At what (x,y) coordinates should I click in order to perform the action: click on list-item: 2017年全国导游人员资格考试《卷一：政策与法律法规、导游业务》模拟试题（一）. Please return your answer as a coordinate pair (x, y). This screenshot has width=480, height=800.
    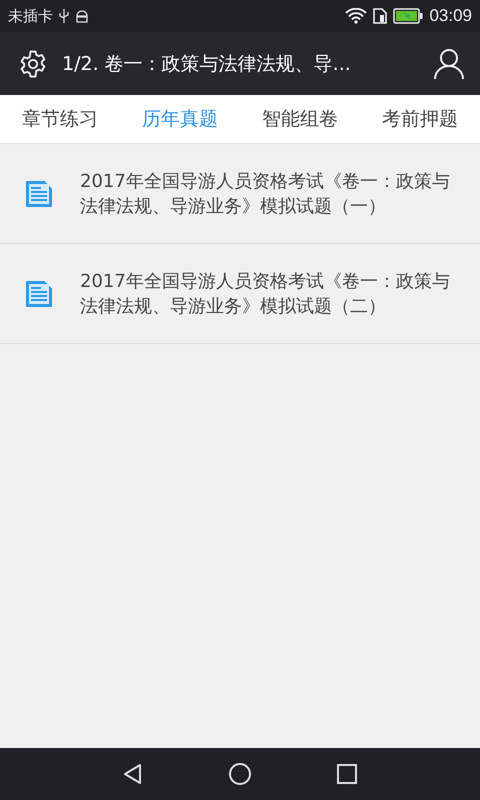
    Looking at the image, I should click on (240, 194).